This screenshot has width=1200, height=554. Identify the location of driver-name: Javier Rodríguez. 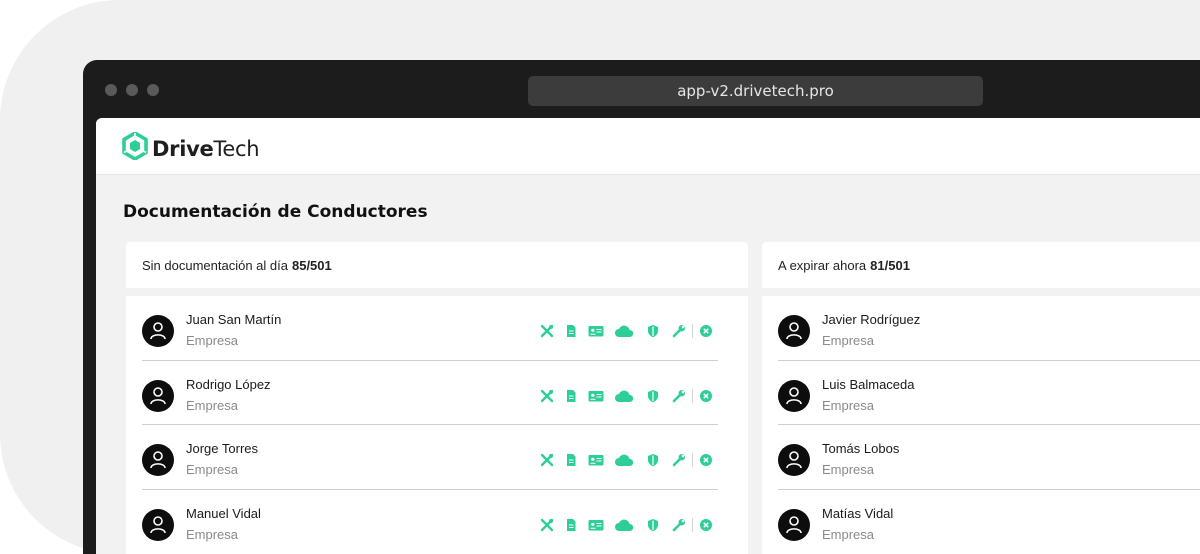
(871, 319).